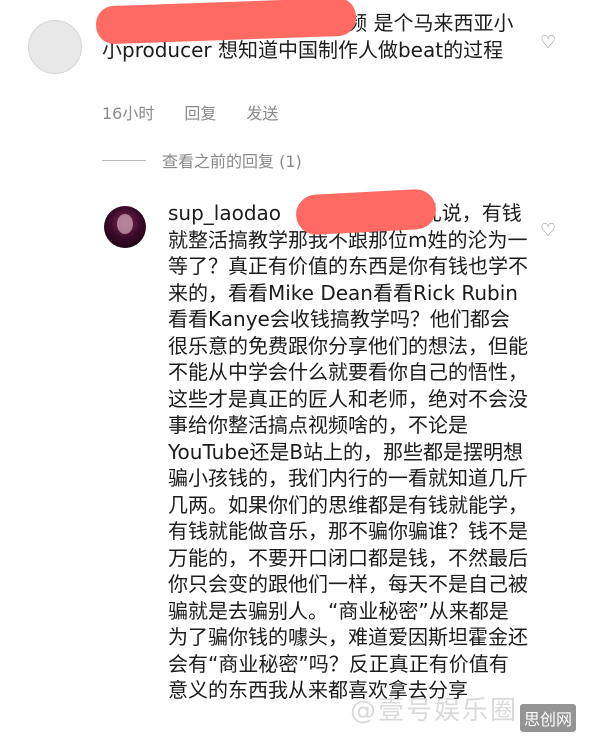  What do you see at coordinates (232, 161) in the screenshot?
I see `view-replies-label: 查看之前的回复 (1)` at bounding box center [232, 161].